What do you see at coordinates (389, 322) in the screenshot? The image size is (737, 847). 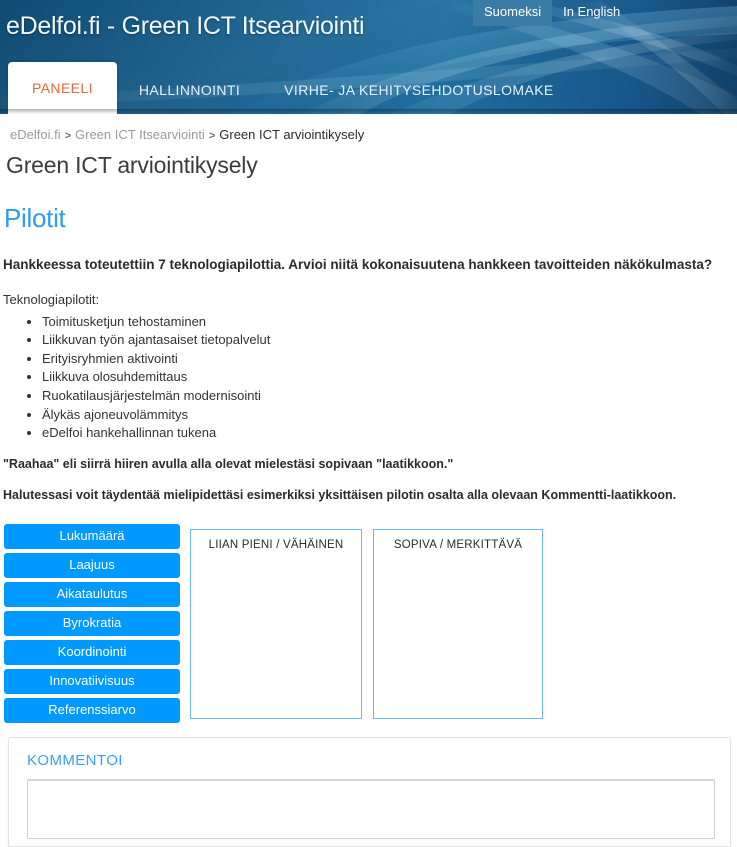 I see `list-item: Toimitusketjun tehostaminen` at bounding box center [389, 322].